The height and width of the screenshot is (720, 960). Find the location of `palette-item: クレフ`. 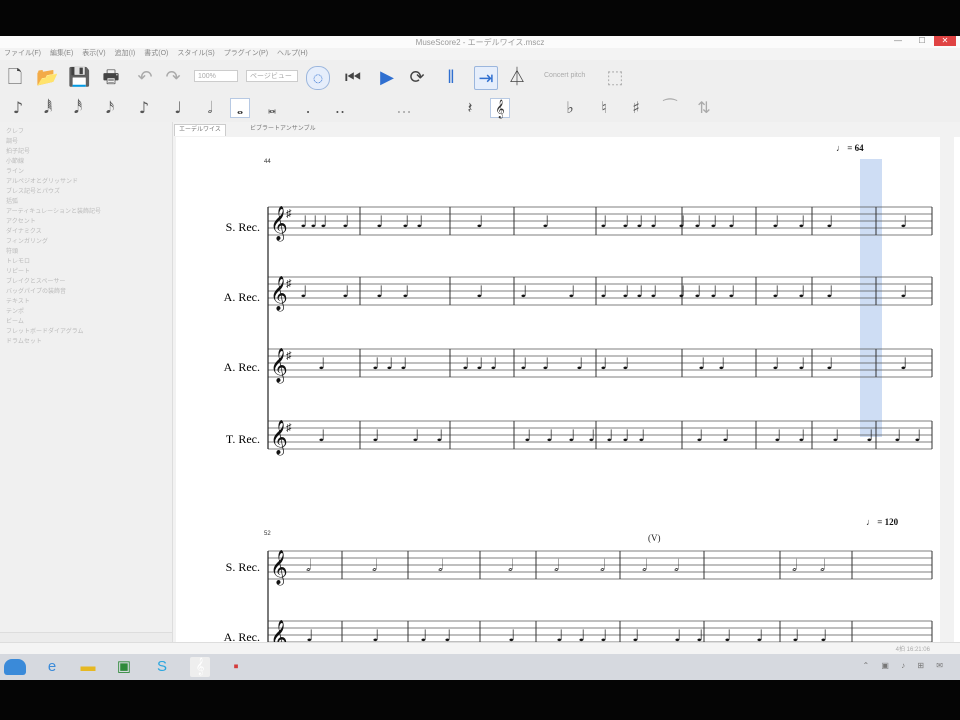

palette-item: クレフ is located at coordinates (15, 130).